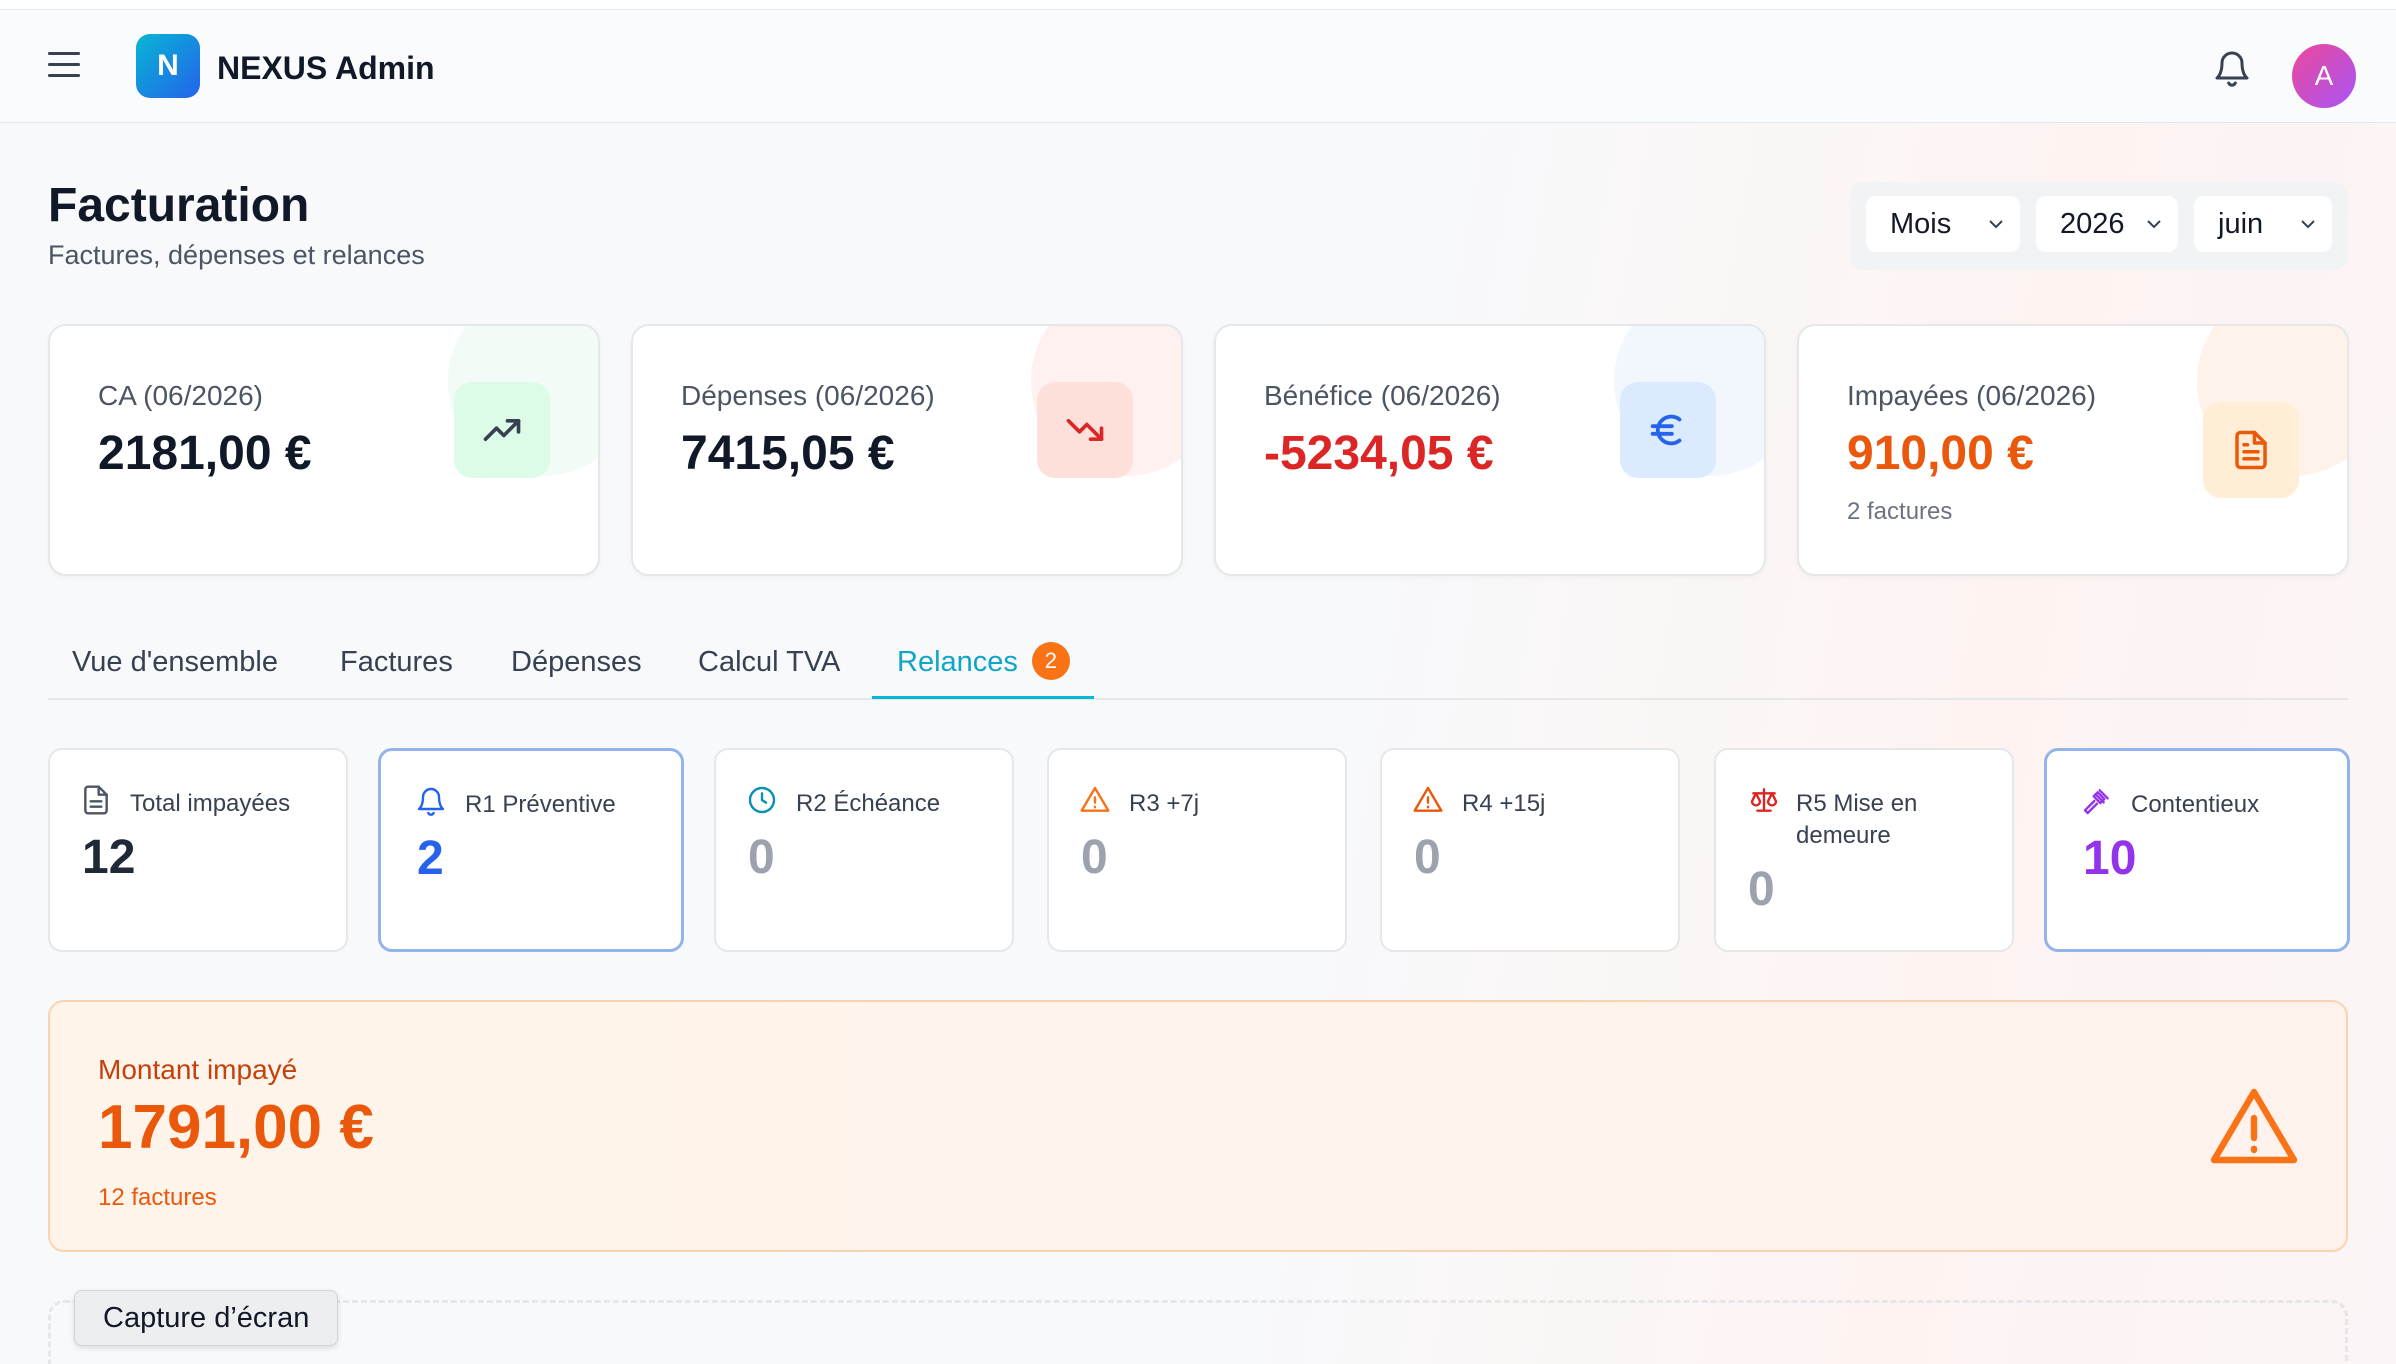 The width and height of the screenshot is (2396, 1364). I want to click on kpi-card-ca: CA (06/2026) 2181,00 €, so click(324, 450).